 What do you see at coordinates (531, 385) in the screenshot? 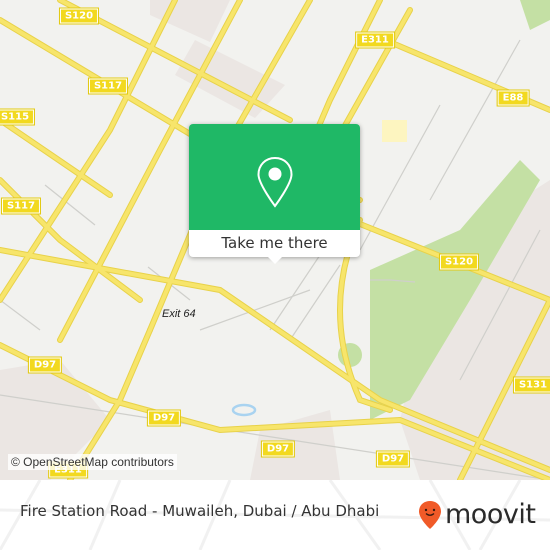
I see `road-shield-s131: S131` at bounding box center [531, 385].